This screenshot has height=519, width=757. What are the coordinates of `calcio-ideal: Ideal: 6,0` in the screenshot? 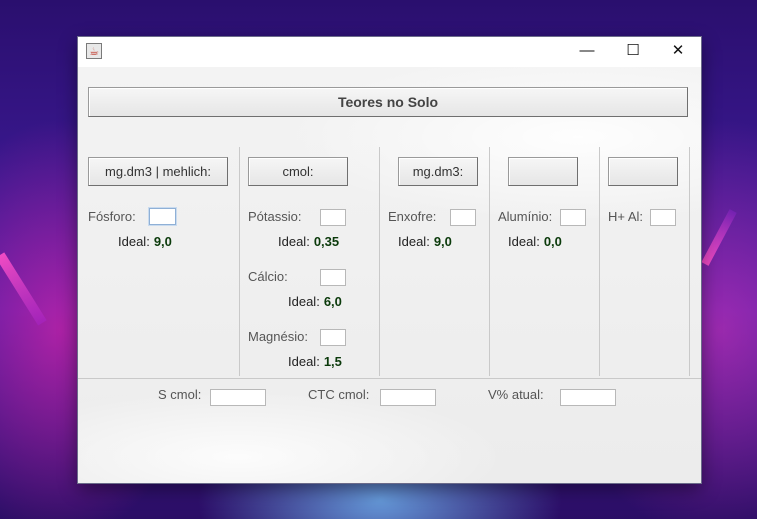 It's located at (315, 301).